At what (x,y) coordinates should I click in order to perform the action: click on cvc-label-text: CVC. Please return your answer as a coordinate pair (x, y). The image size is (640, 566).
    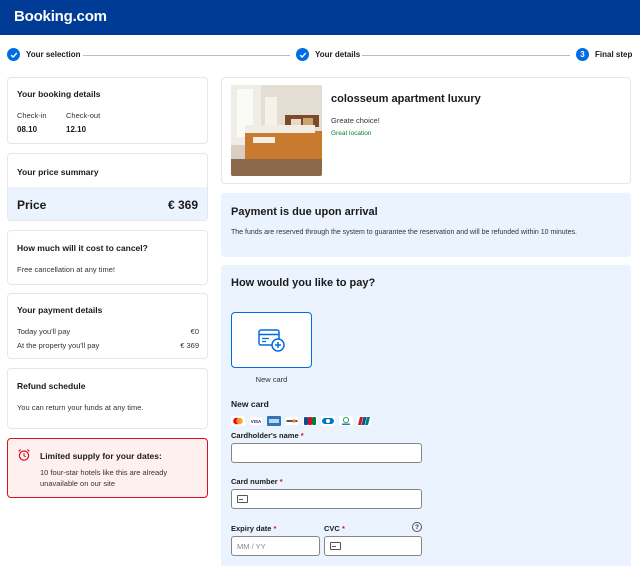
    Looking at the image, I should click on (332, 528).